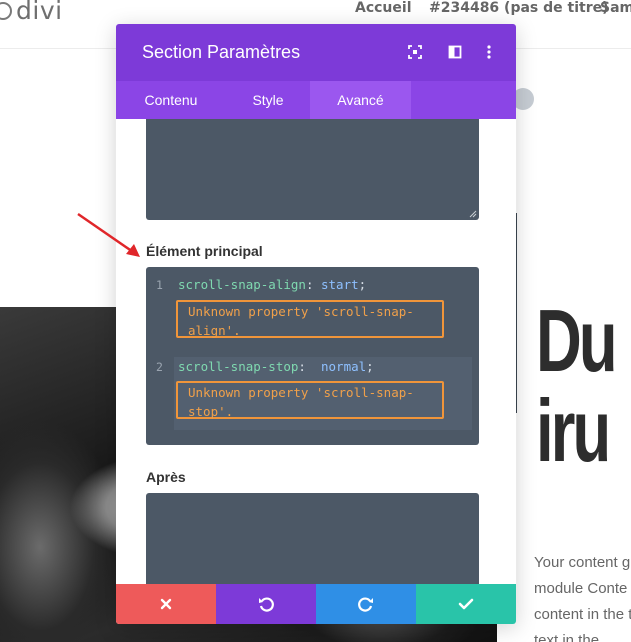 The width and height of the screenshot is (631, 642). I want to click on css-property: scroll-snap-align, so click(242, 284).